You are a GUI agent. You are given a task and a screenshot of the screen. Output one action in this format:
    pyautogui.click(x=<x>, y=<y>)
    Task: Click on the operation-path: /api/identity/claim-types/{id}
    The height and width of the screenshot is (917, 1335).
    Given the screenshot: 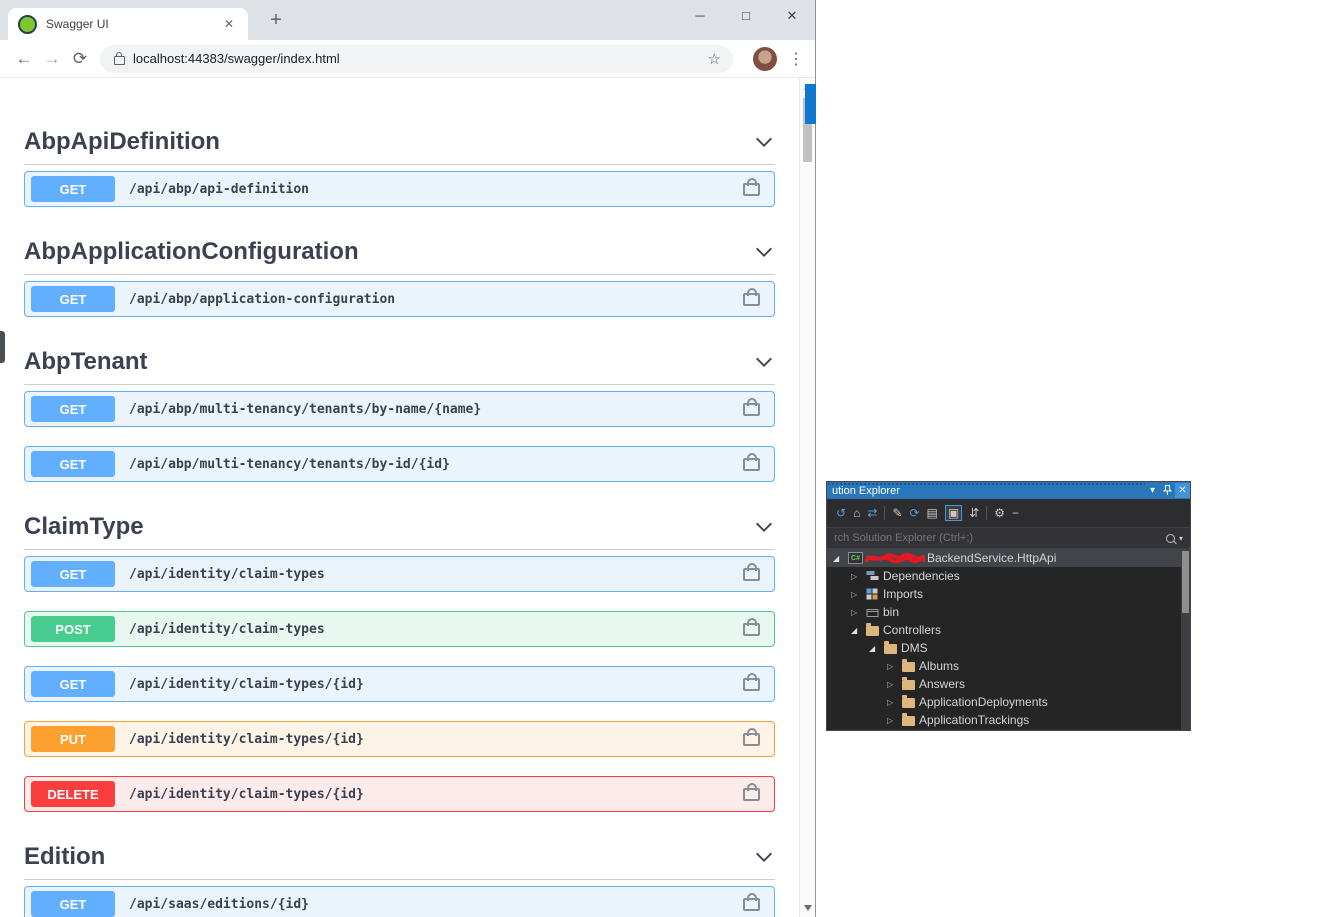 What is the action you would take?
    pyautogui.click(x=246, y=794)
    